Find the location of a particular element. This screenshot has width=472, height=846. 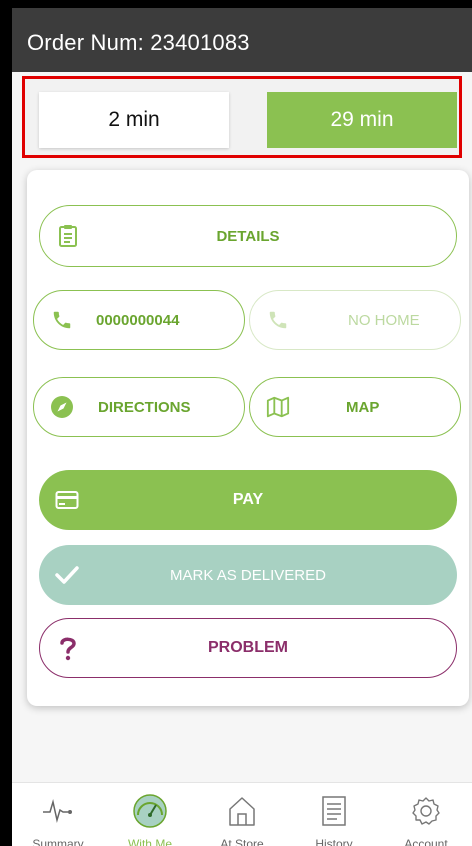

elapsed-time-box: 2 min is located at coordinates (134, 120).